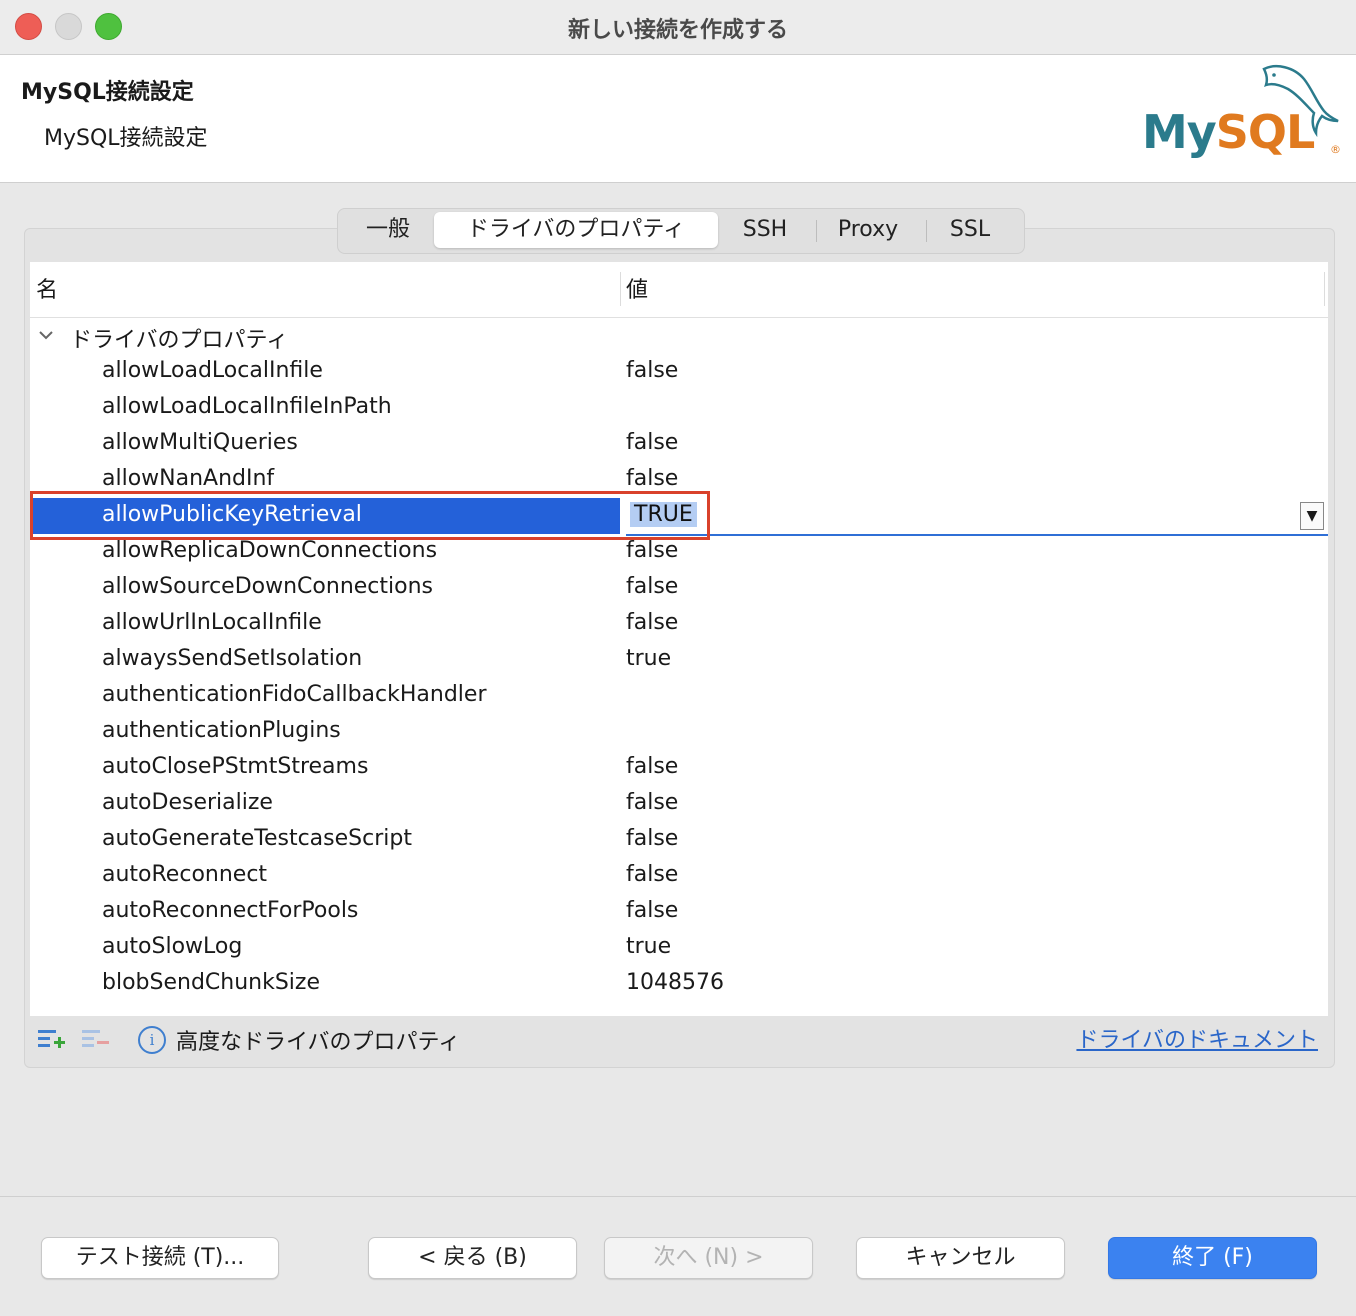  I want to click on table-row: autoSlowLog true, so click(679, 948).